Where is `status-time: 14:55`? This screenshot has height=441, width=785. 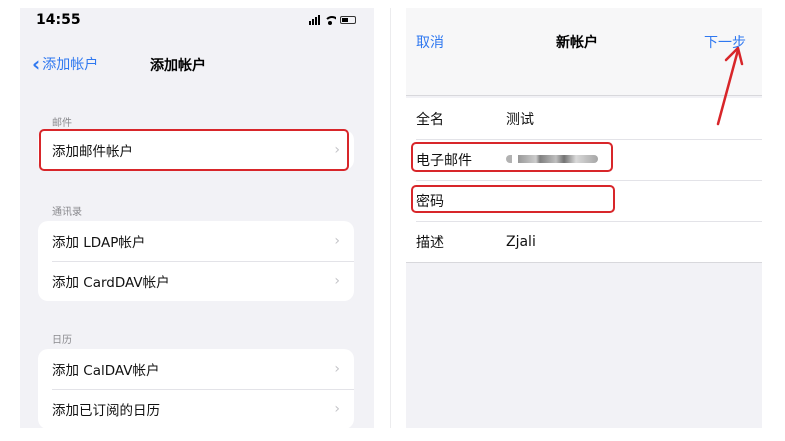 status-time: 14:55 is located at coordinates (58, 20).